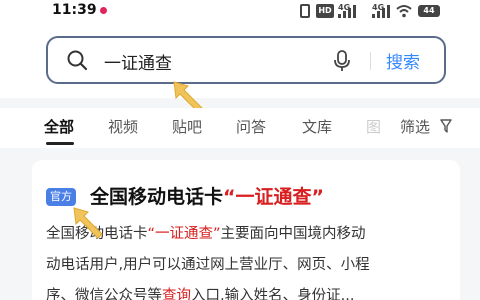  Describe the element at coordinates (404, 11) in the screenshot. I see `wifi-icon` at that location.